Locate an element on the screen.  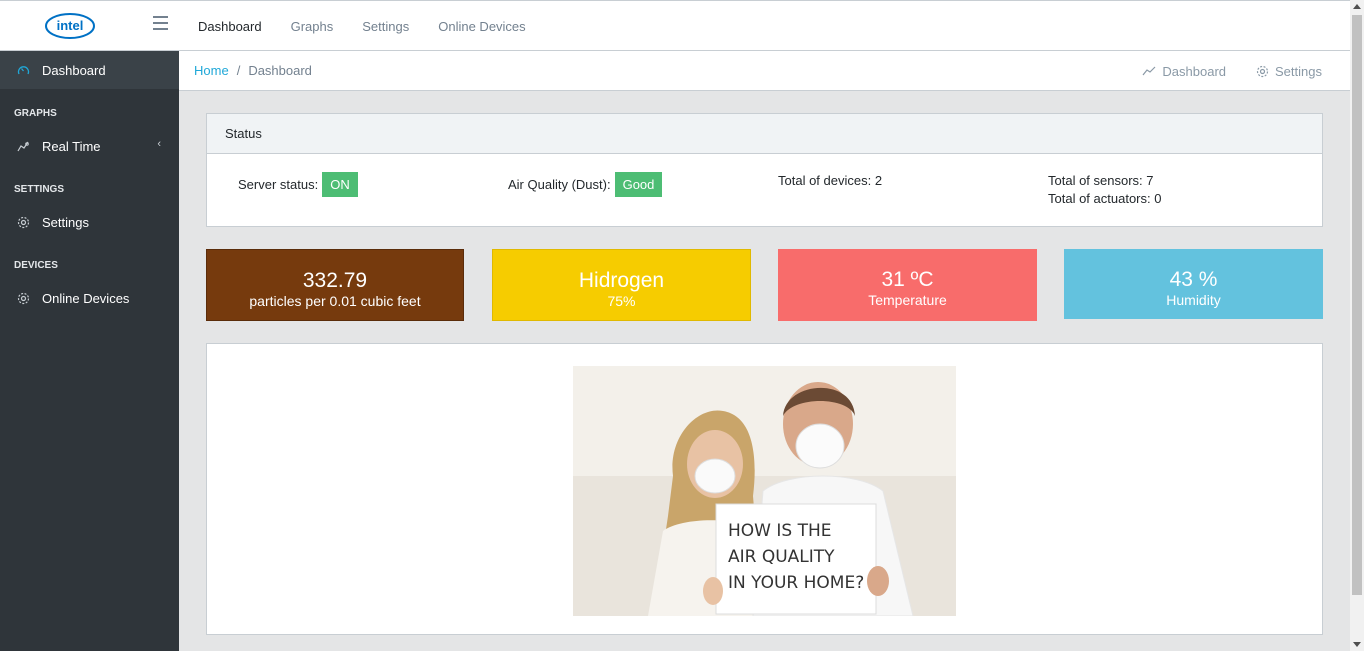
sidebar-section-settings: SETTINGS is located at coordinates (39, 189).